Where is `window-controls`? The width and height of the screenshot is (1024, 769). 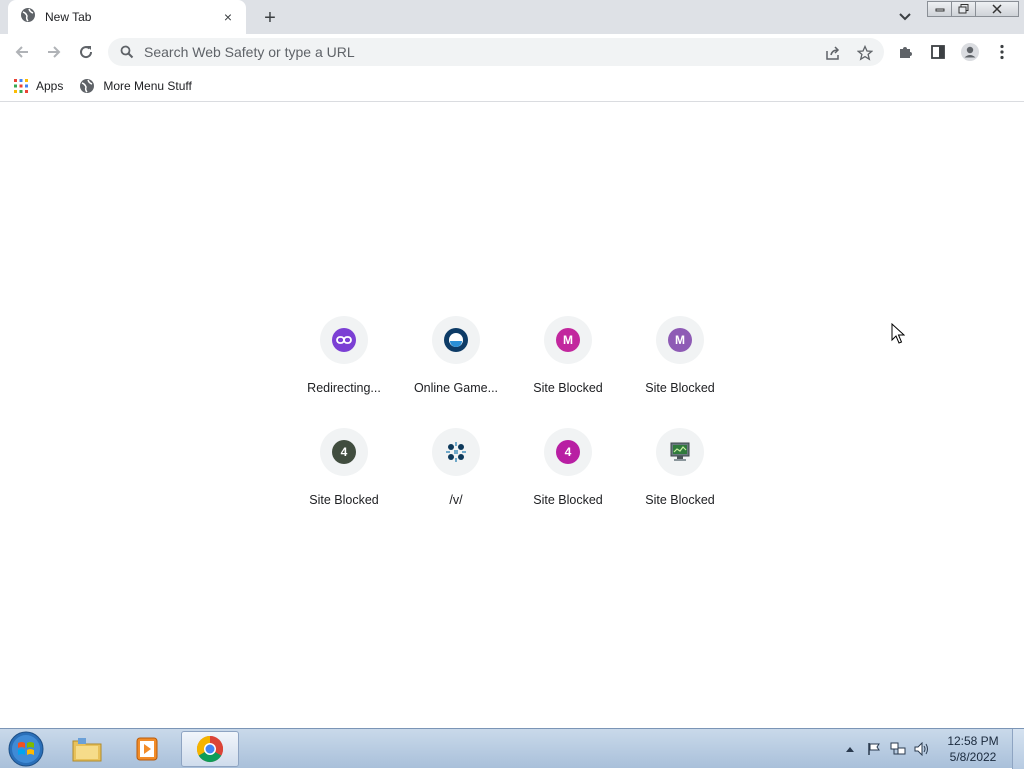 window-controls is located at coordinates (973, 9).